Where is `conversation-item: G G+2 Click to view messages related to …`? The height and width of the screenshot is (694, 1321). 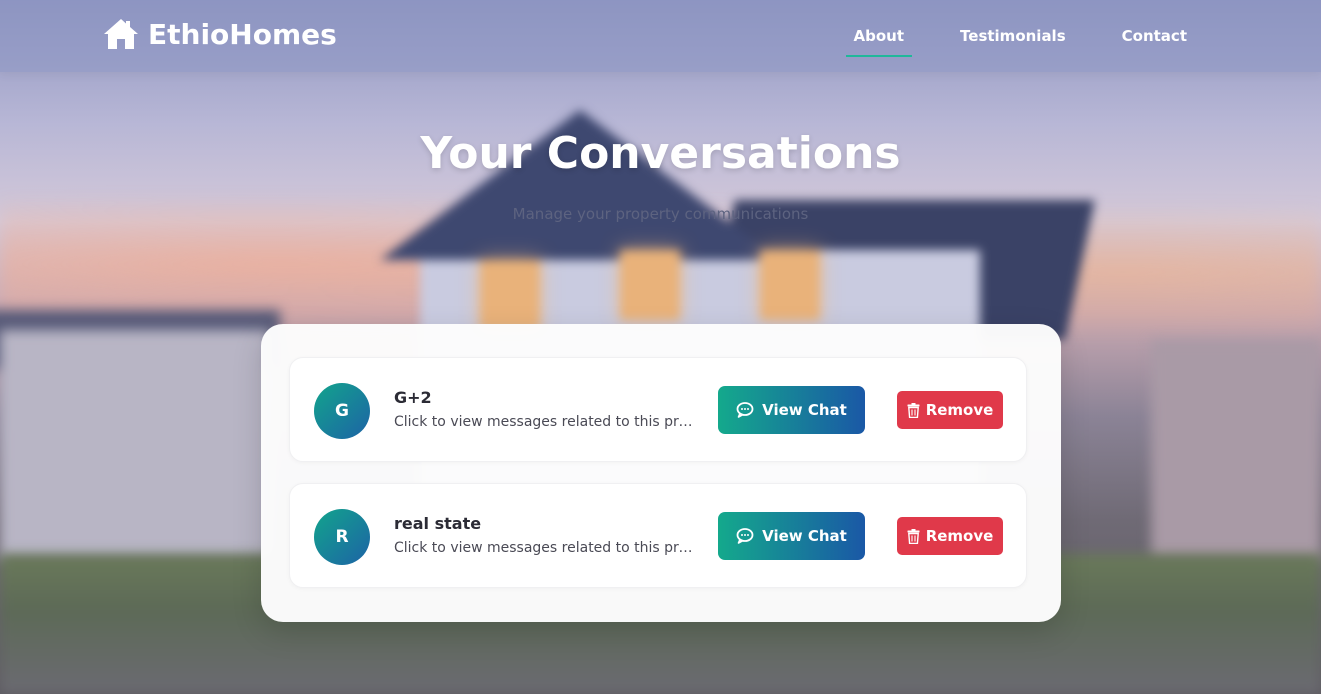 conversation-item: G G+2 Click to view messages related to … is located at coordinates (658, 409).